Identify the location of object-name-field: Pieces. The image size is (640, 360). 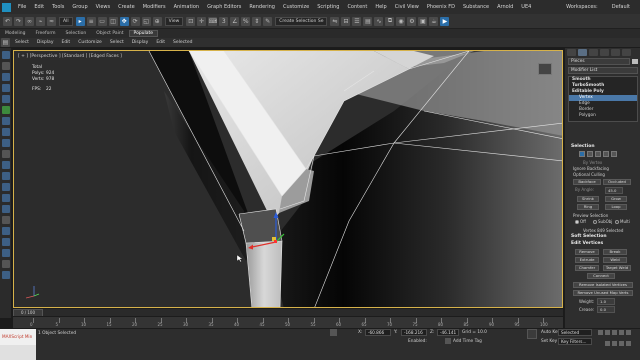
(599, 61).